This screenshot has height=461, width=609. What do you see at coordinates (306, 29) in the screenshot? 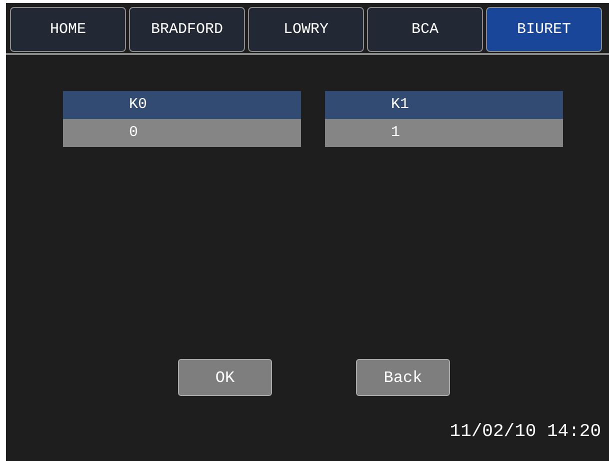
I see `tab: LOWRY` at bounding box center [306, 29].